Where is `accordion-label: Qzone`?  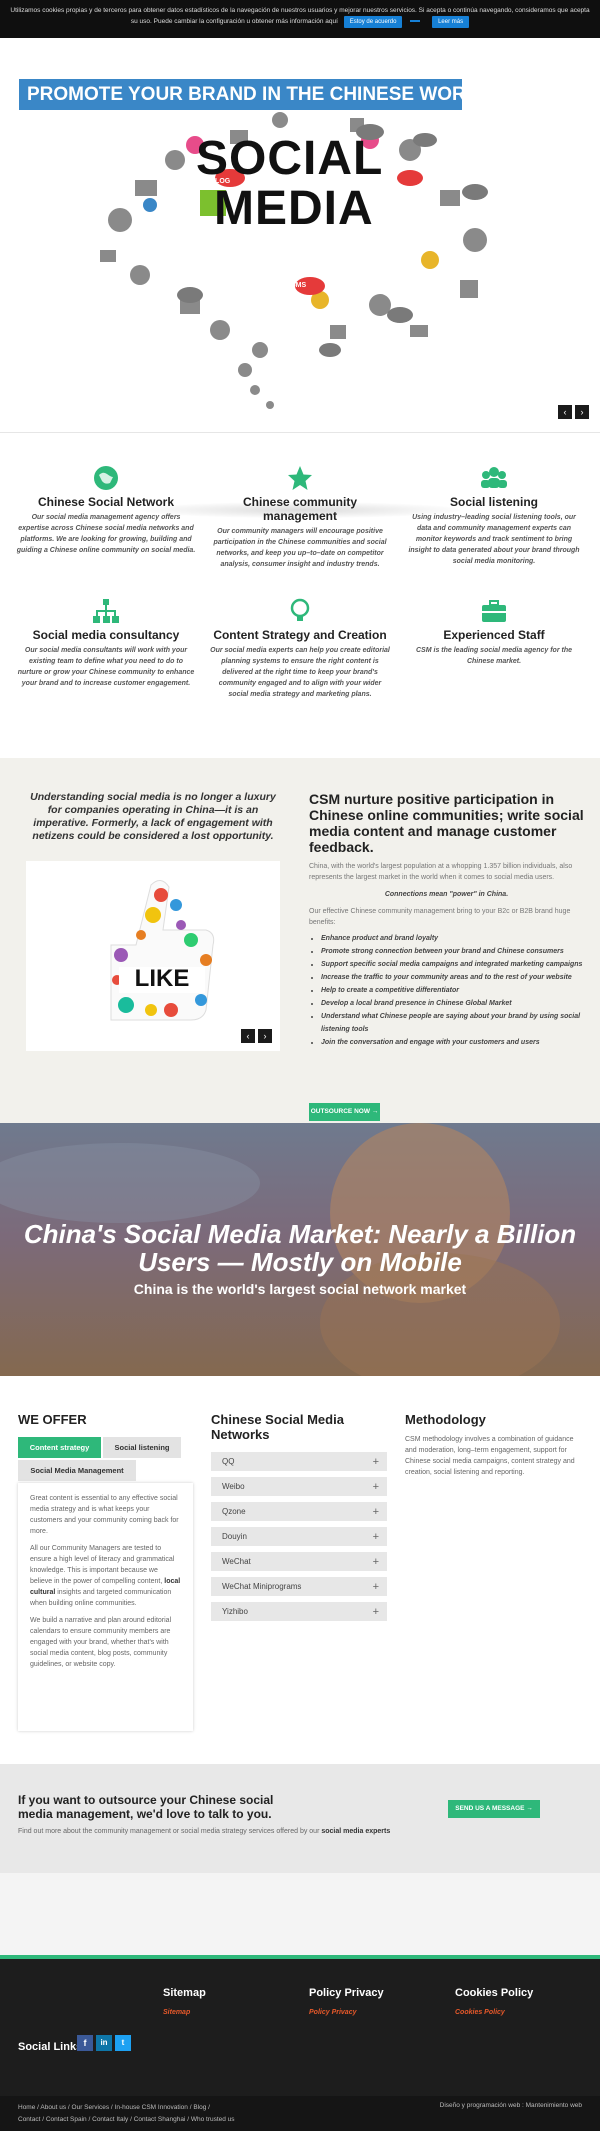 accordion-label: Qzone is located at coordinates (234, 1511).